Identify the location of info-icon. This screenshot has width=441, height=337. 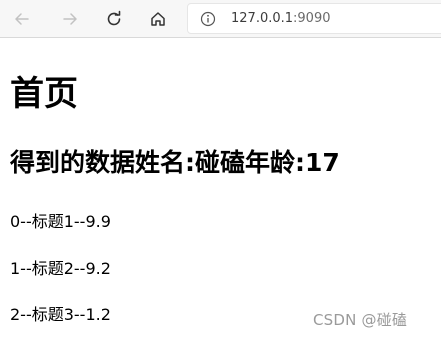
(208, 19).